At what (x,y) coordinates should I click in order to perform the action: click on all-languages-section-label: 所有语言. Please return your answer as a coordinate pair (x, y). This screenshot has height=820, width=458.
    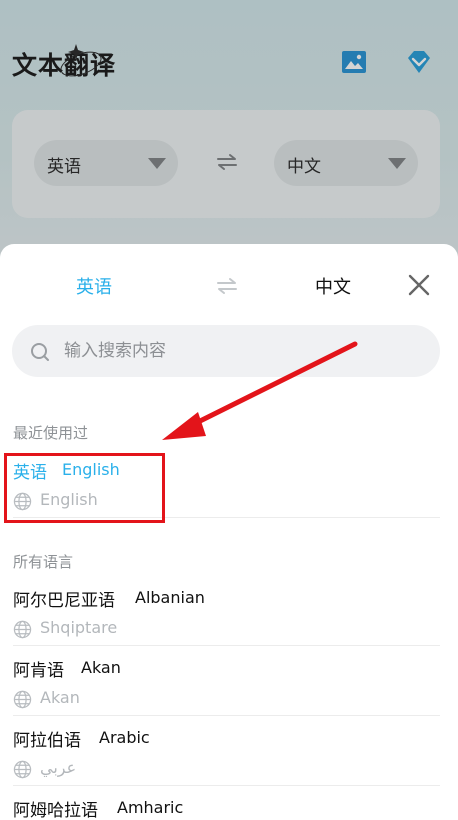
    Looking at the image, I should click on (43, 562).